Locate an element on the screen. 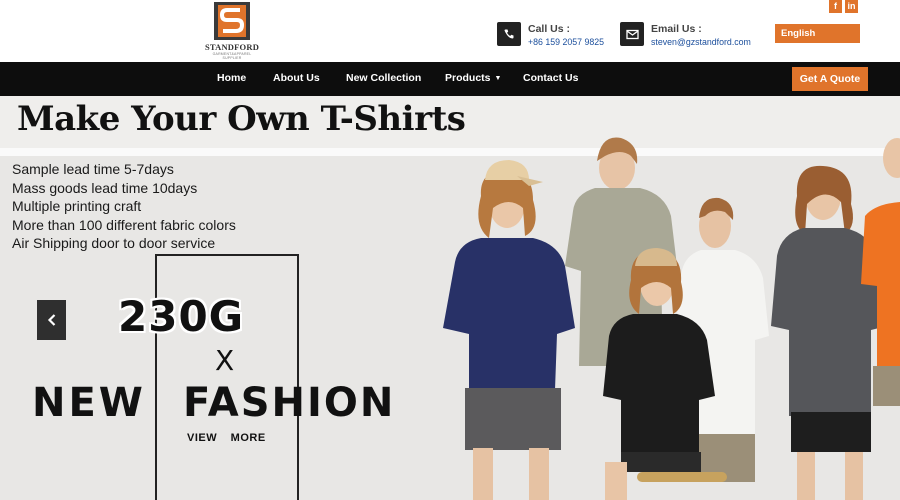 The width and height of the screenshot is (900, 500). feature-item: Sample lead time 5-7days is located at coordinates (93, 169).